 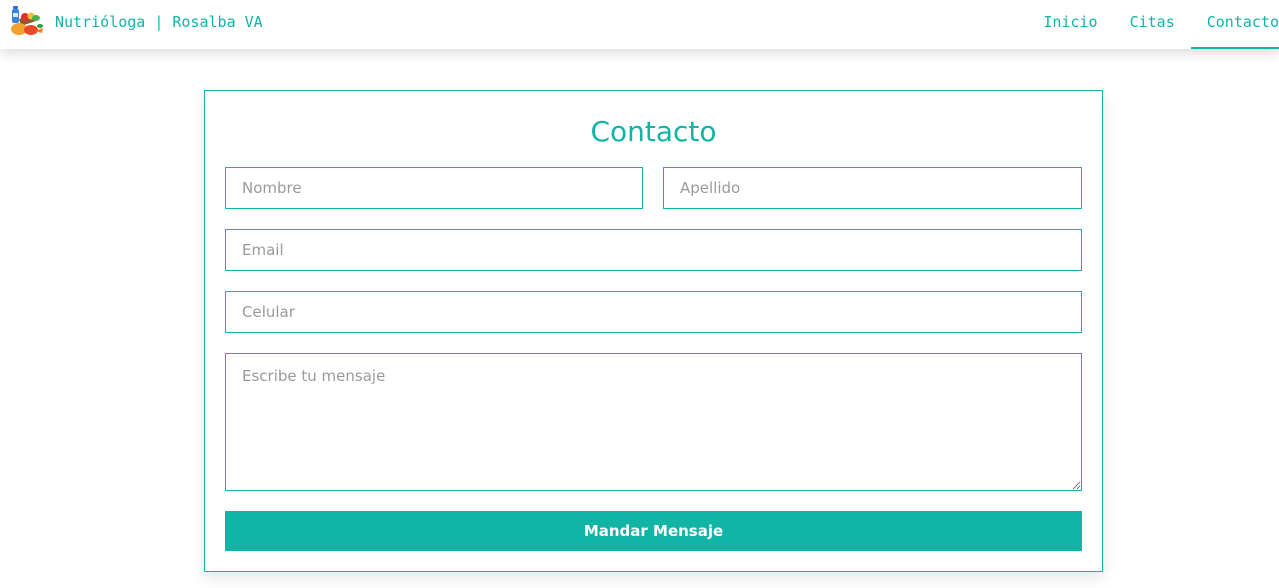 I want to click on brand-link: Nutrióloga | Rosalba VA, so click(x=136, y=22).